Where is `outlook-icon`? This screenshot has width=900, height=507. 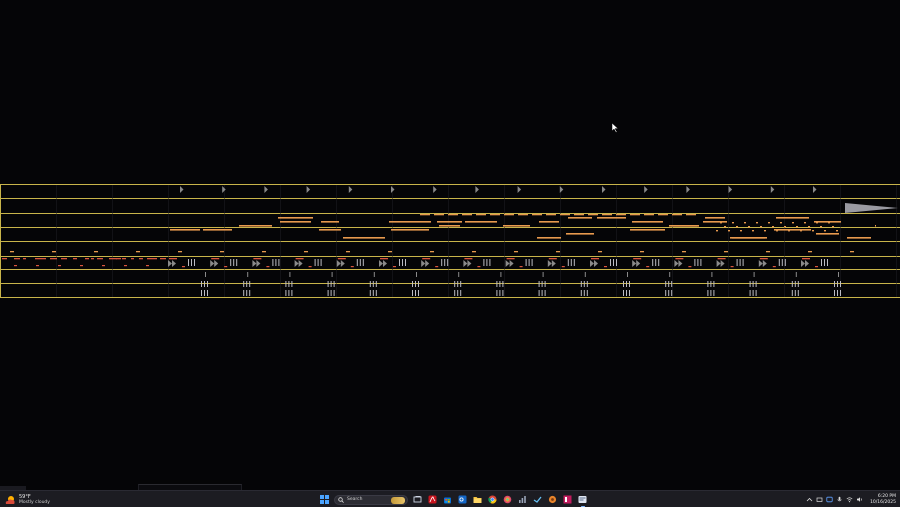 outlook-icon is located at coordinates (462, 499).